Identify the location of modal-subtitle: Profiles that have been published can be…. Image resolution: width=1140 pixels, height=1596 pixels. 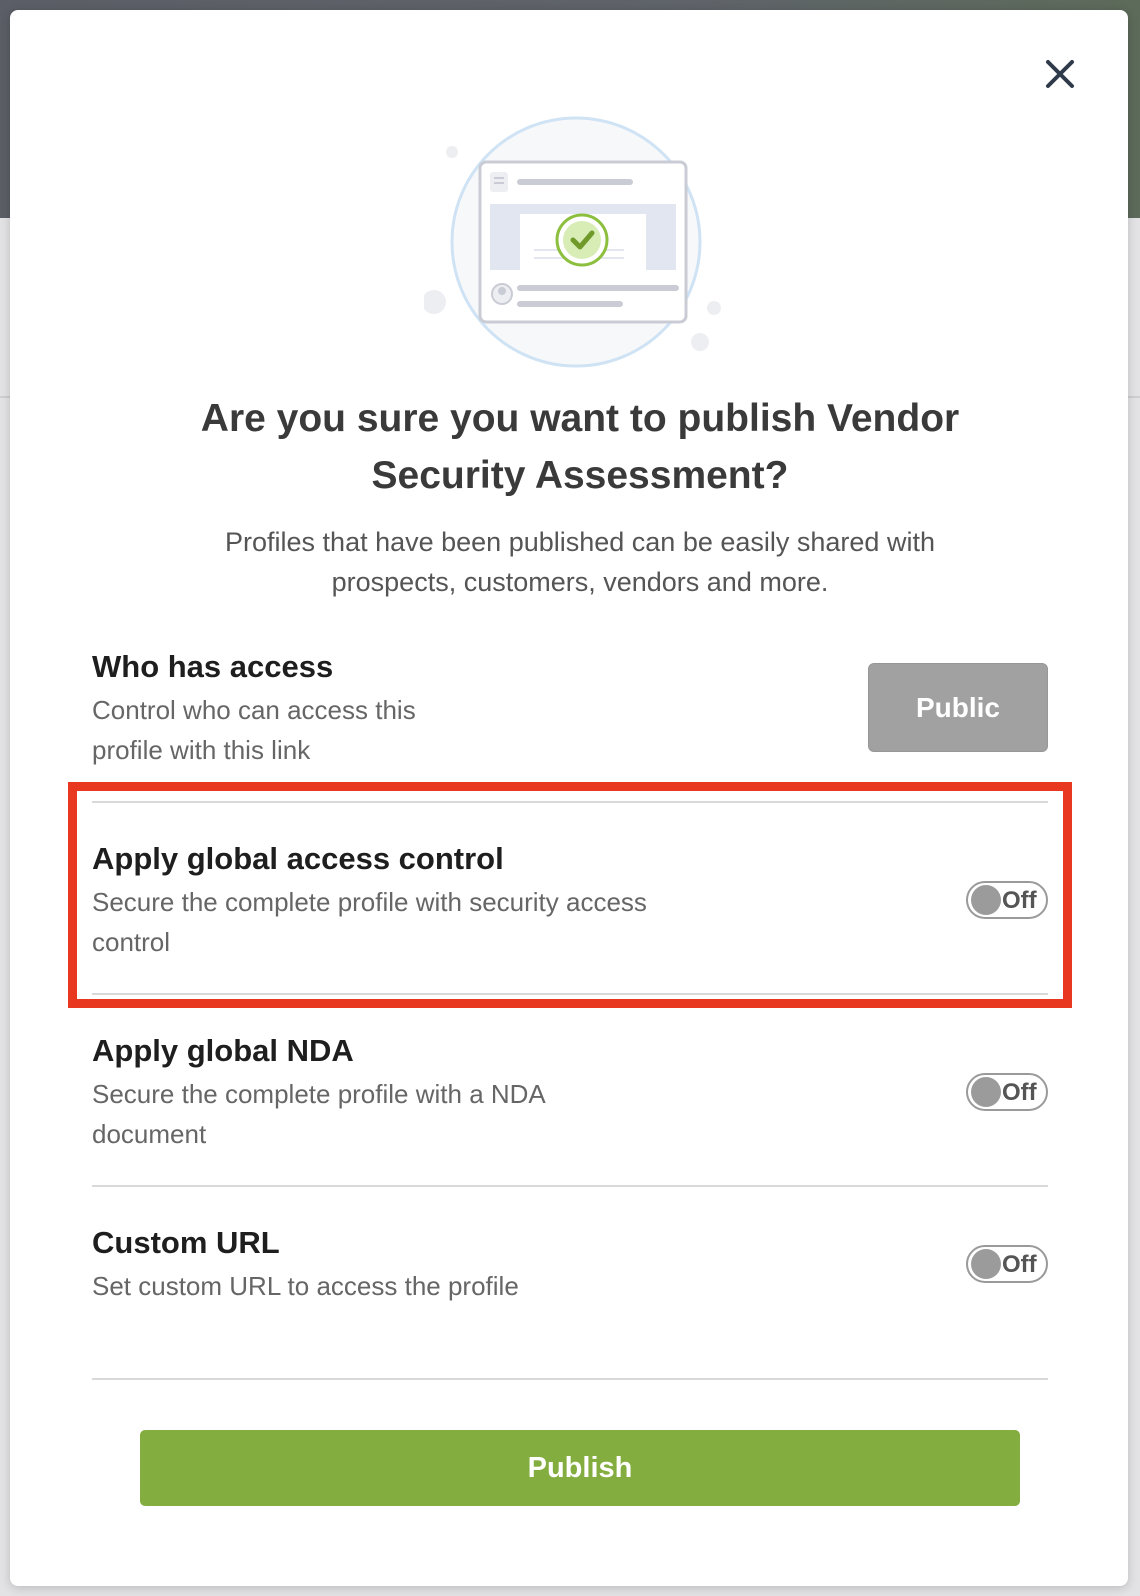
(580, 562).